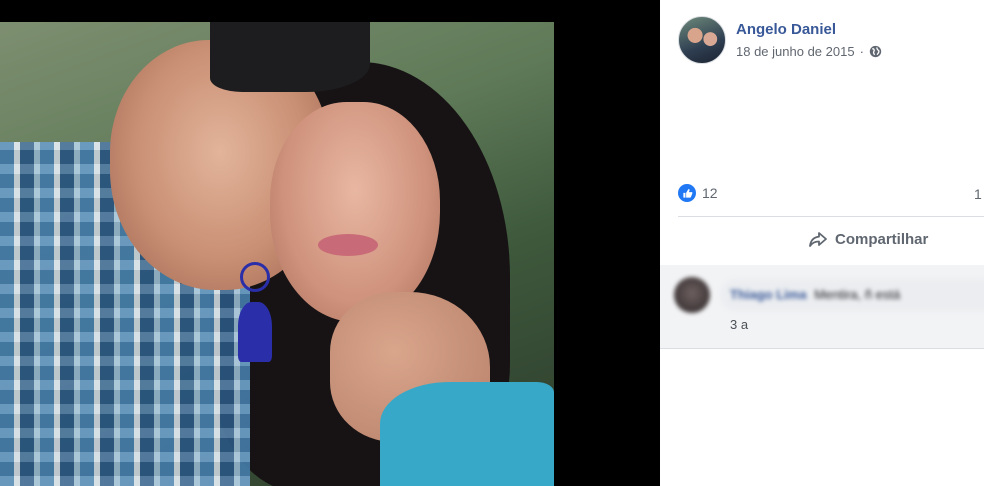  I want to click on photo-cap, so click(290, 57).